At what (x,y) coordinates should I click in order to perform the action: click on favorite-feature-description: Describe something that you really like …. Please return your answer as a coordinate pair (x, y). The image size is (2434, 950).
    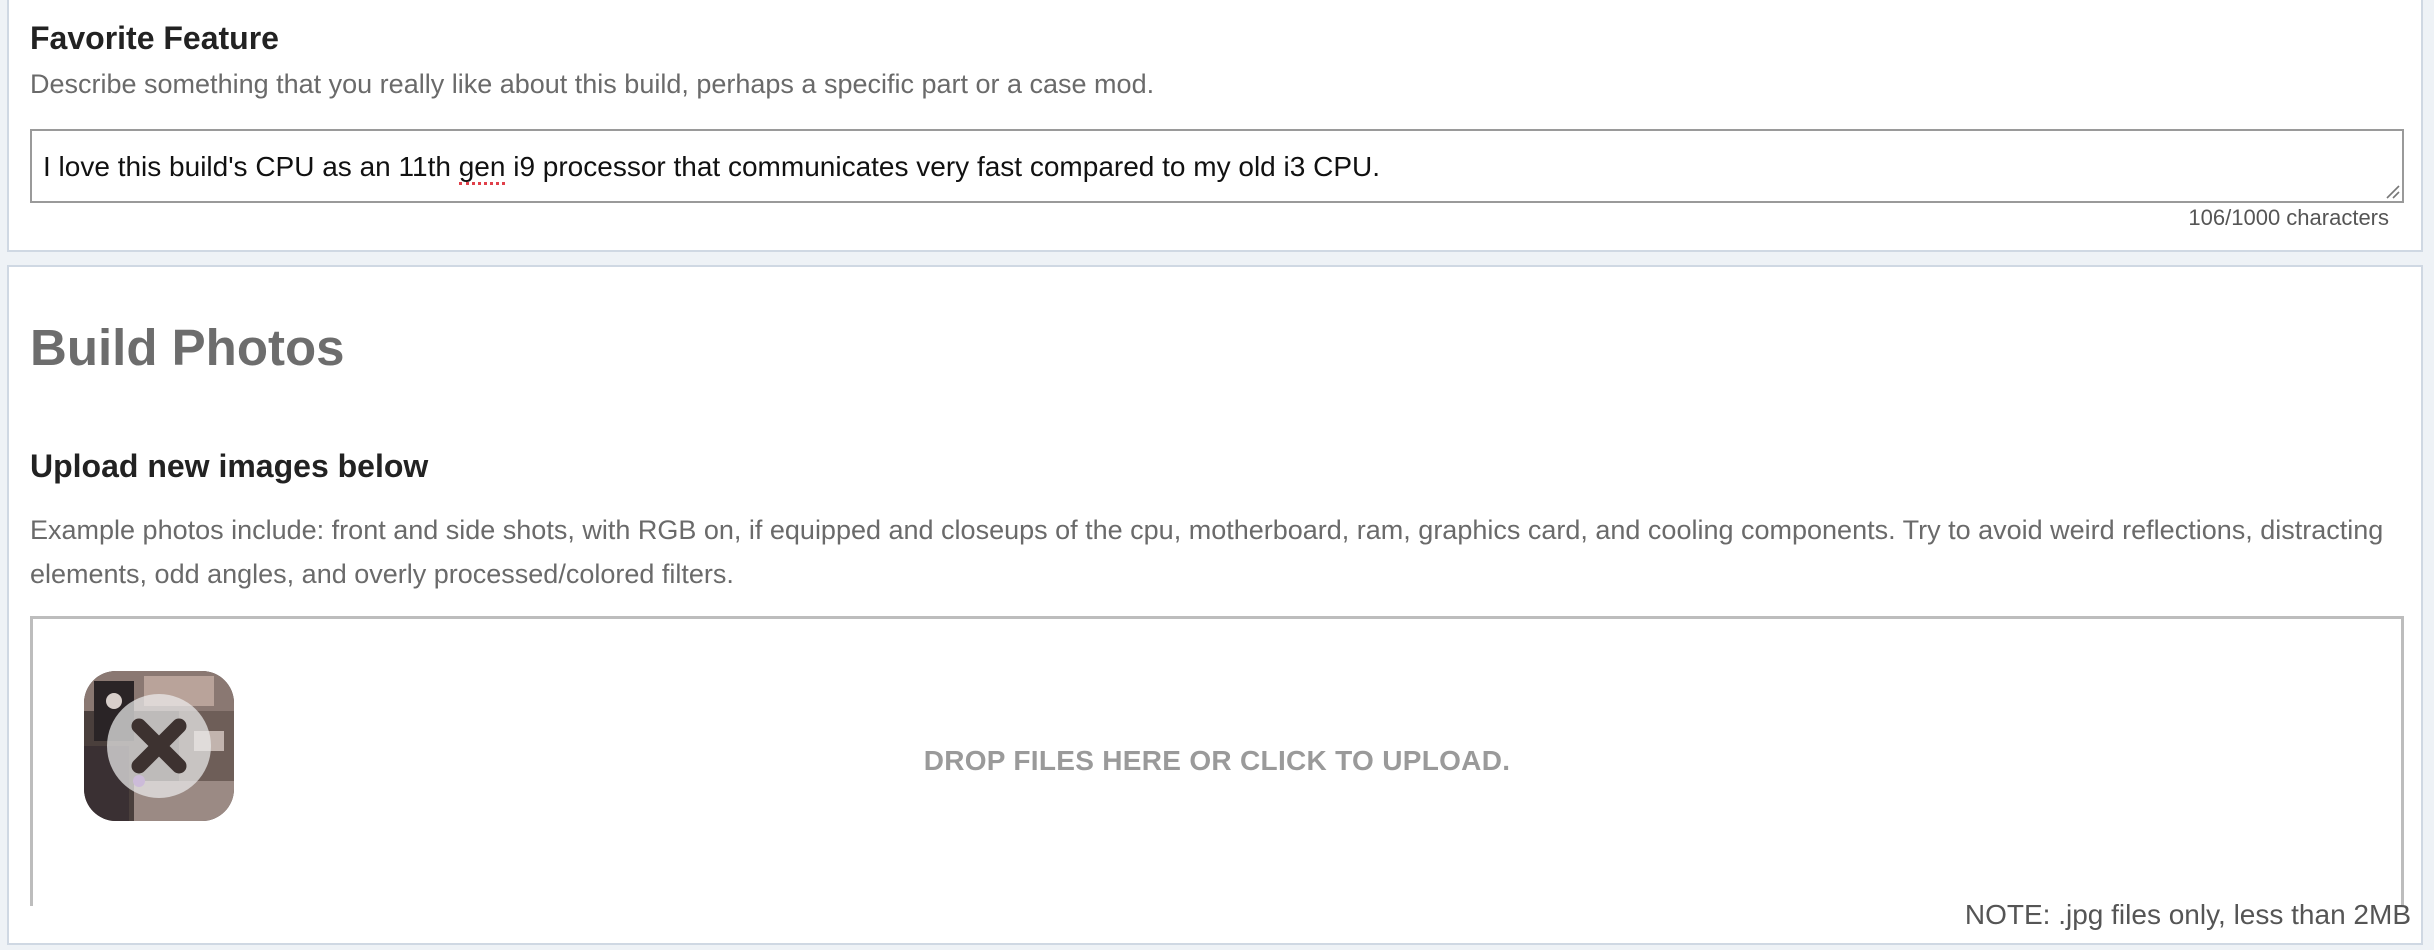
    Looking at the image, I should click on (592, 84).